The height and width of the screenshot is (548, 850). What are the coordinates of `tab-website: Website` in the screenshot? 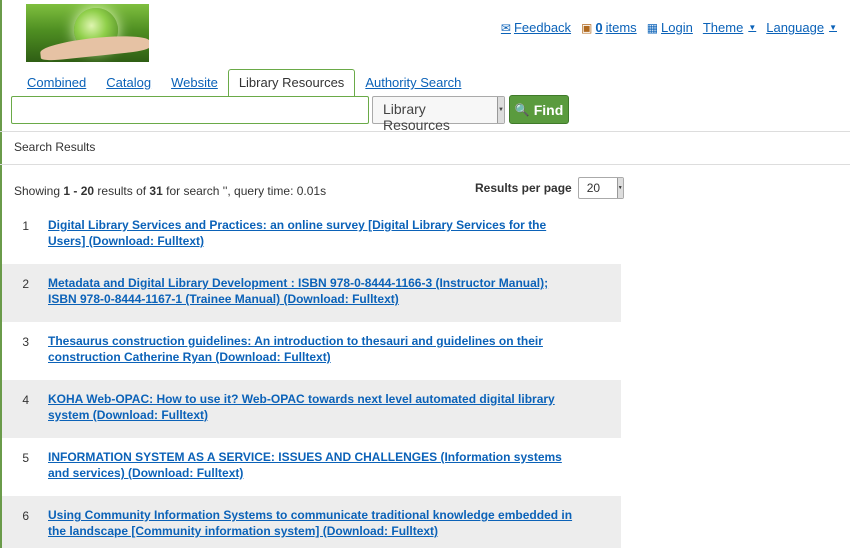 It's located at (194, 83).